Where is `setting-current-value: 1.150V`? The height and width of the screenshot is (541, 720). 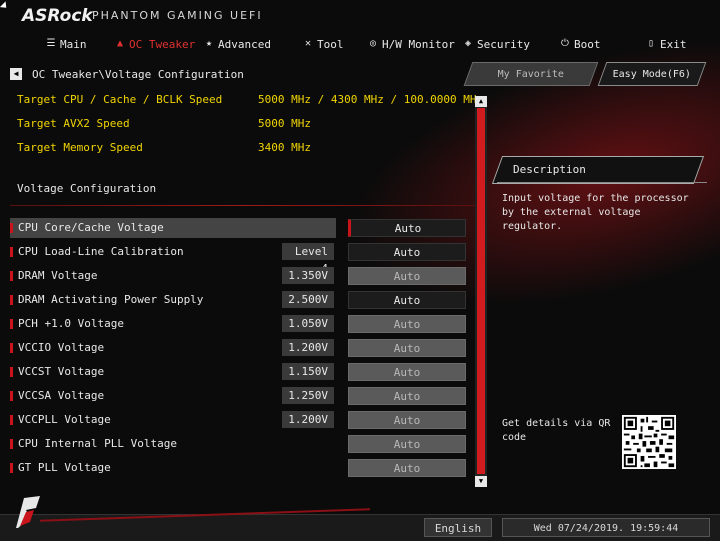 setting-current-value: 1.150V is located at coordinates (308, 371).